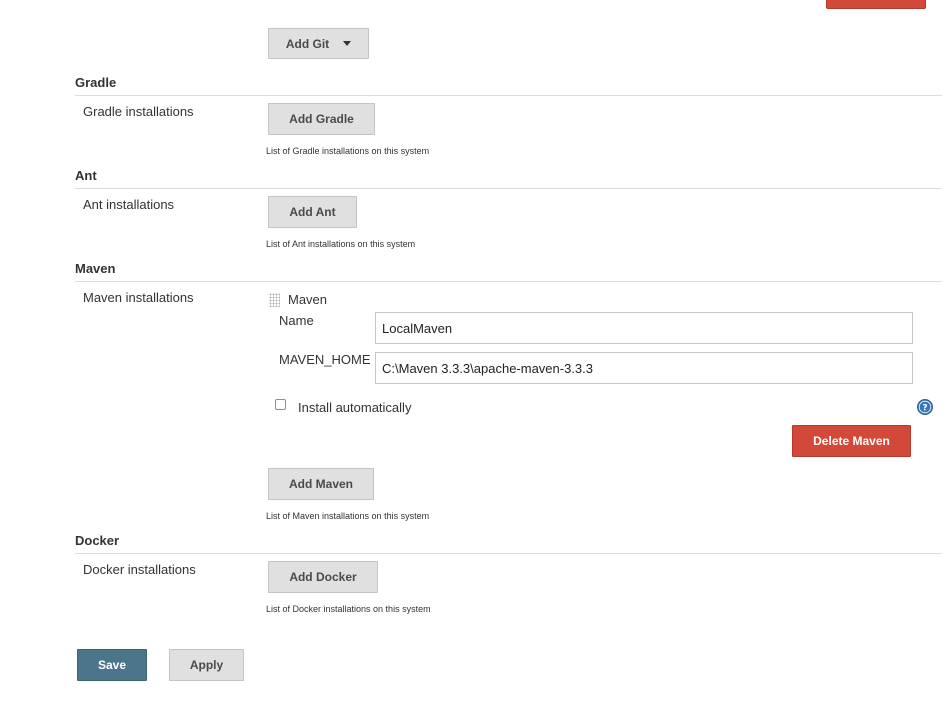 The height and width of the screenshot is (727, 949). I want to click on gradle-installations-label: Gradle installations, so click(138, 111).